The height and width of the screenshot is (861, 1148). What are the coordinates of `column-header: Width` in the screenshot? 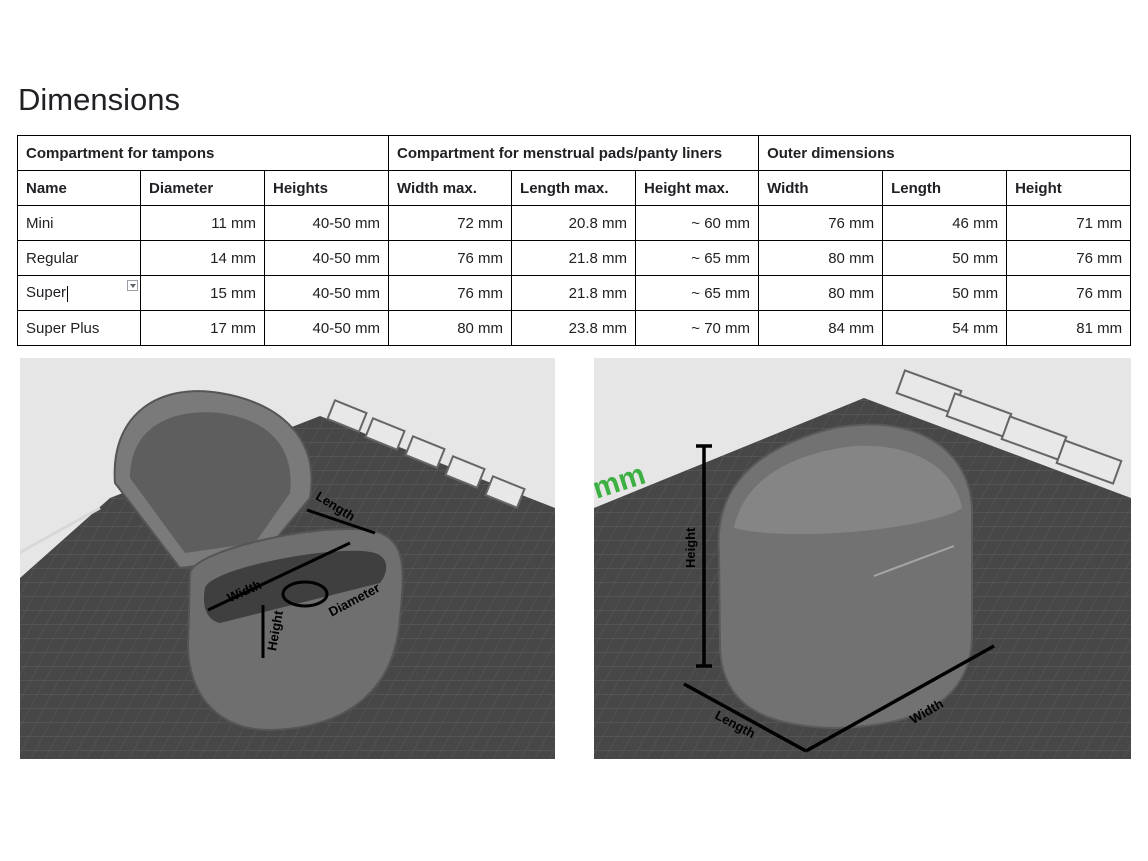 It's located at (821, 188).